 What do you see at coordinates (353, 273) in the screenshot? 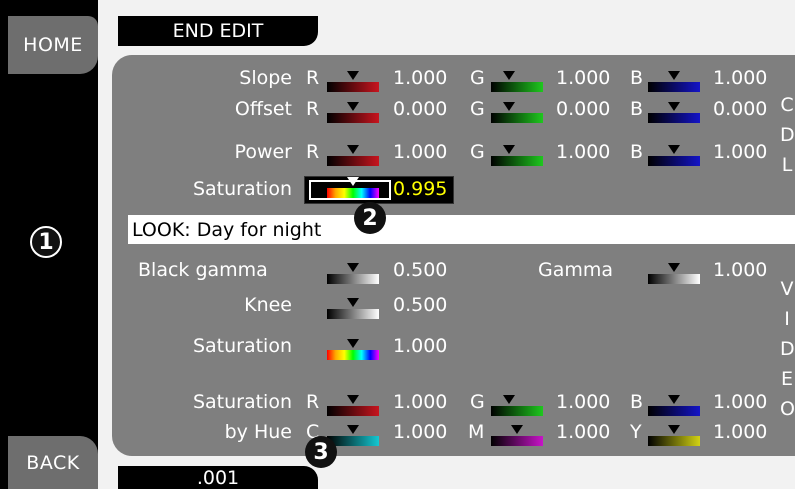
I see `black-gamma-slider` at bounding box center [353, 273].